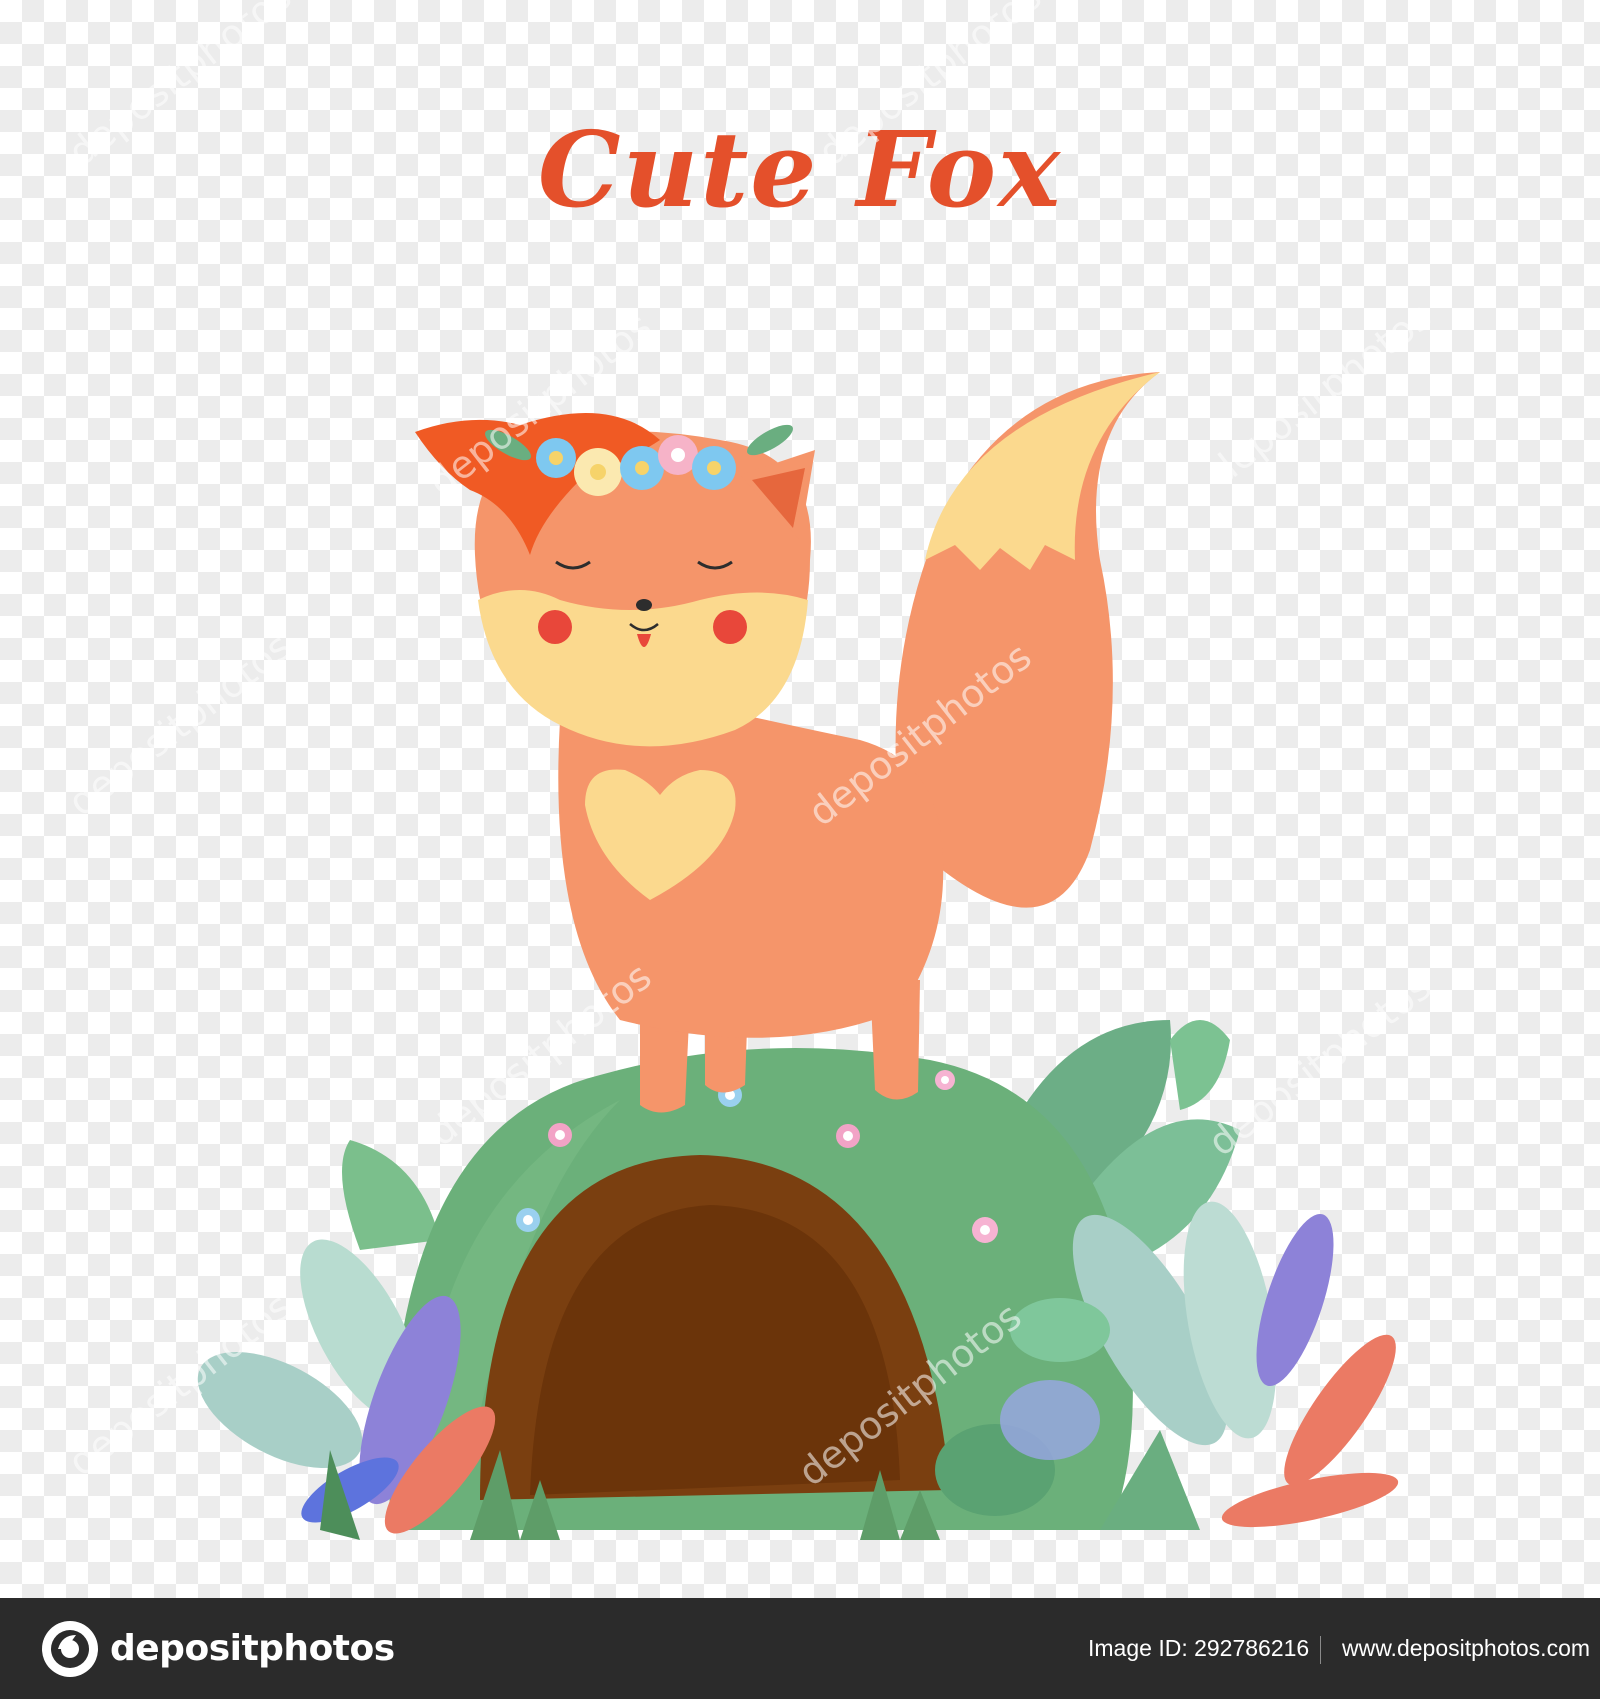 The height and width of the screenshot is (1699, 1600). I want to click on footer-divider, so click(1320, 1650).